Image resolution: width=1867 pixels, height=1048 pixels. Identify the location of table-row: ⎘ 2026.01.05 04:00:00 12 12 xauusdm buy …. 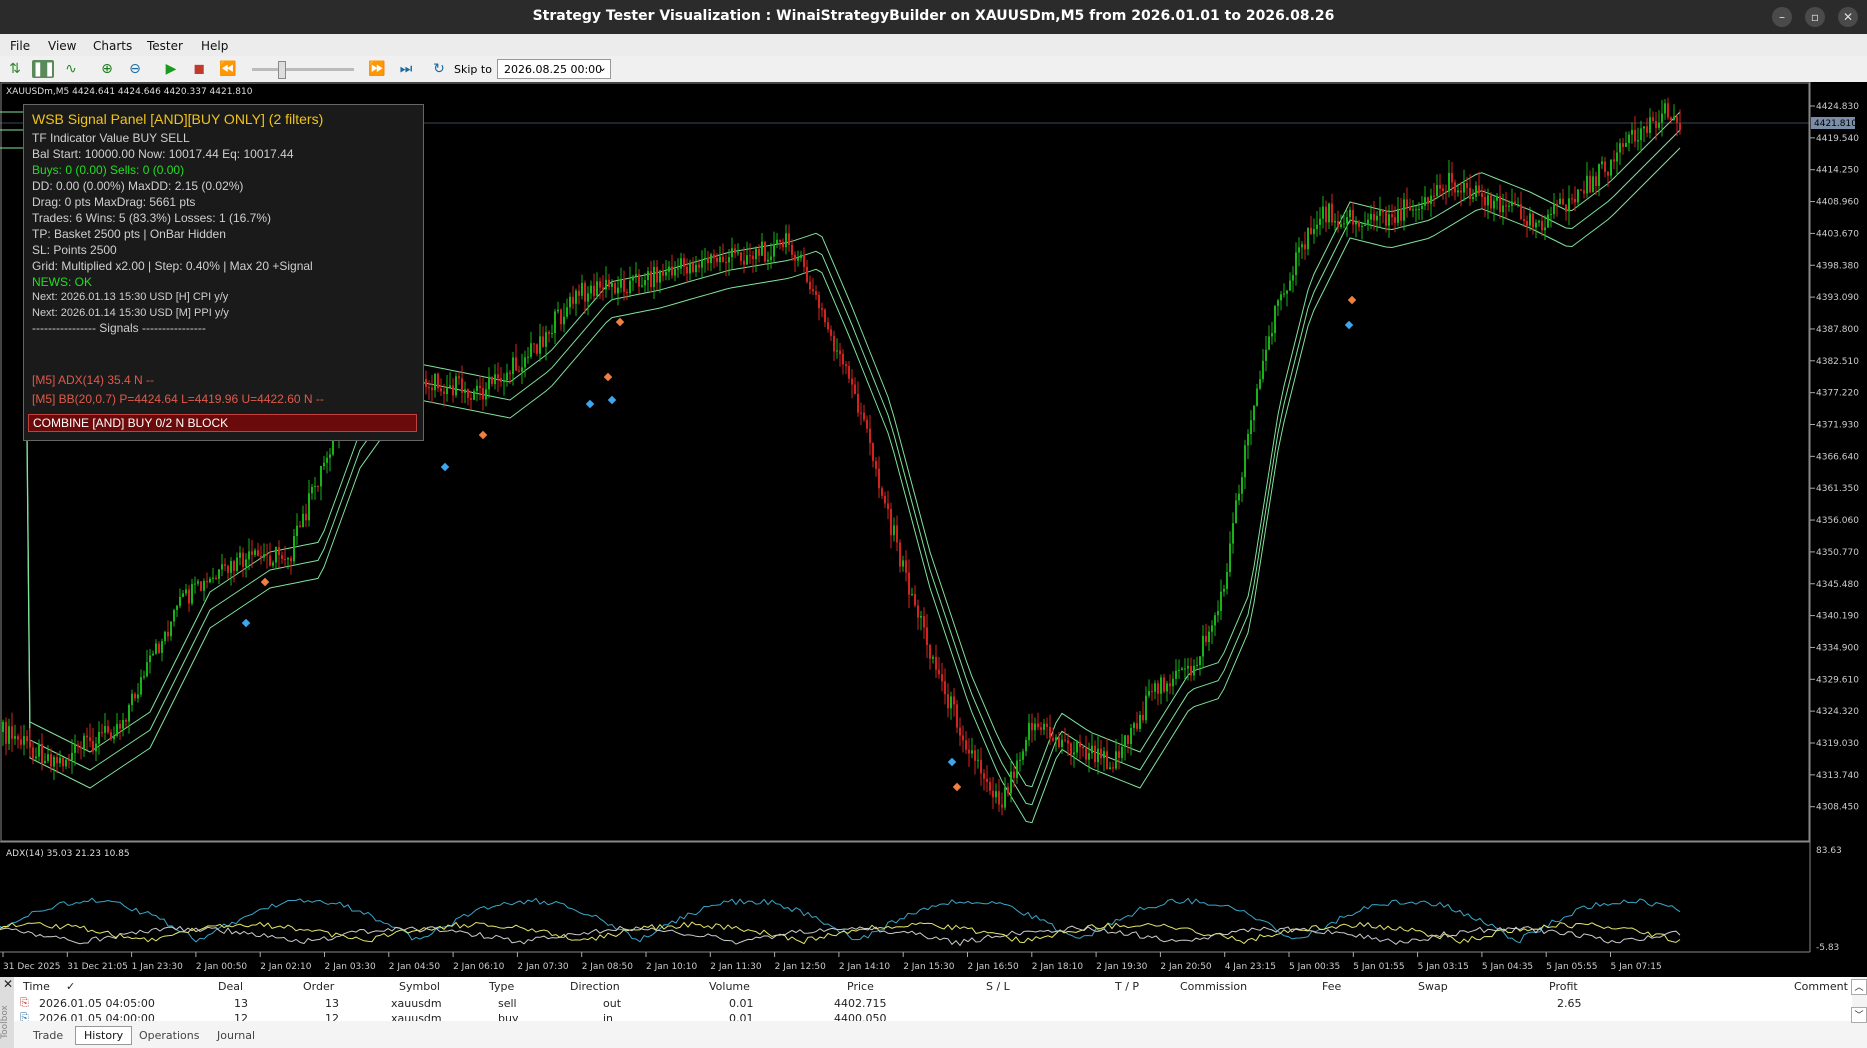
(933, 1016).